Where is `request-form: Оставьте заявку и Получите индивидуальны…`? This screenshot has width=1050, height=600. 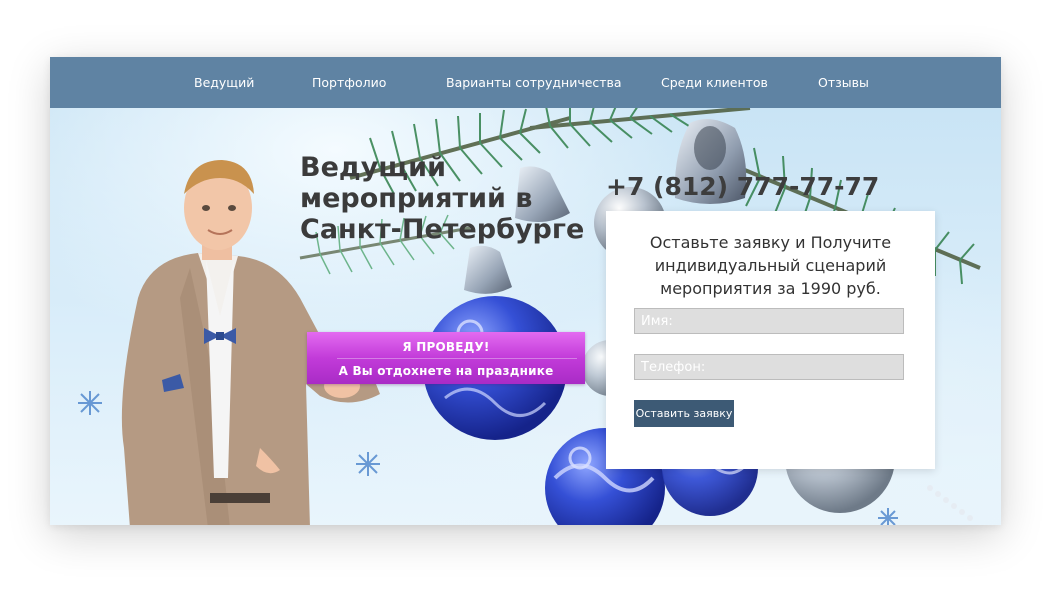 request-form: Оставьте заявку и Получите индивидуальны… is located at coordinates (770, 340).